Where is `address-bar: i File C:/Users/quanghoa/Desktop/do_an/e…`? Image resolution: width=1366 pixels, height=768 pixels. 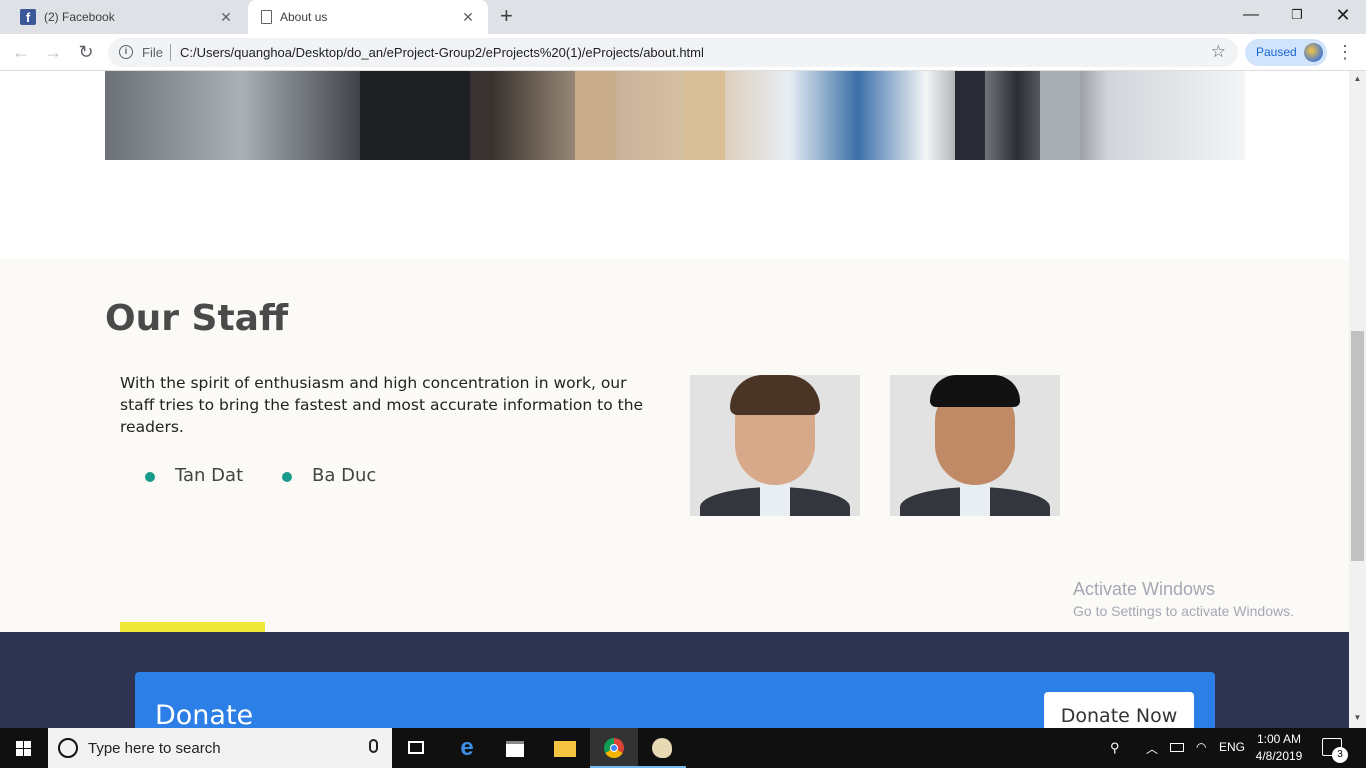
address-bar: i File C:/Users/quanghoa/Desktop/do_an/e… is located at coordinates (673, 52).